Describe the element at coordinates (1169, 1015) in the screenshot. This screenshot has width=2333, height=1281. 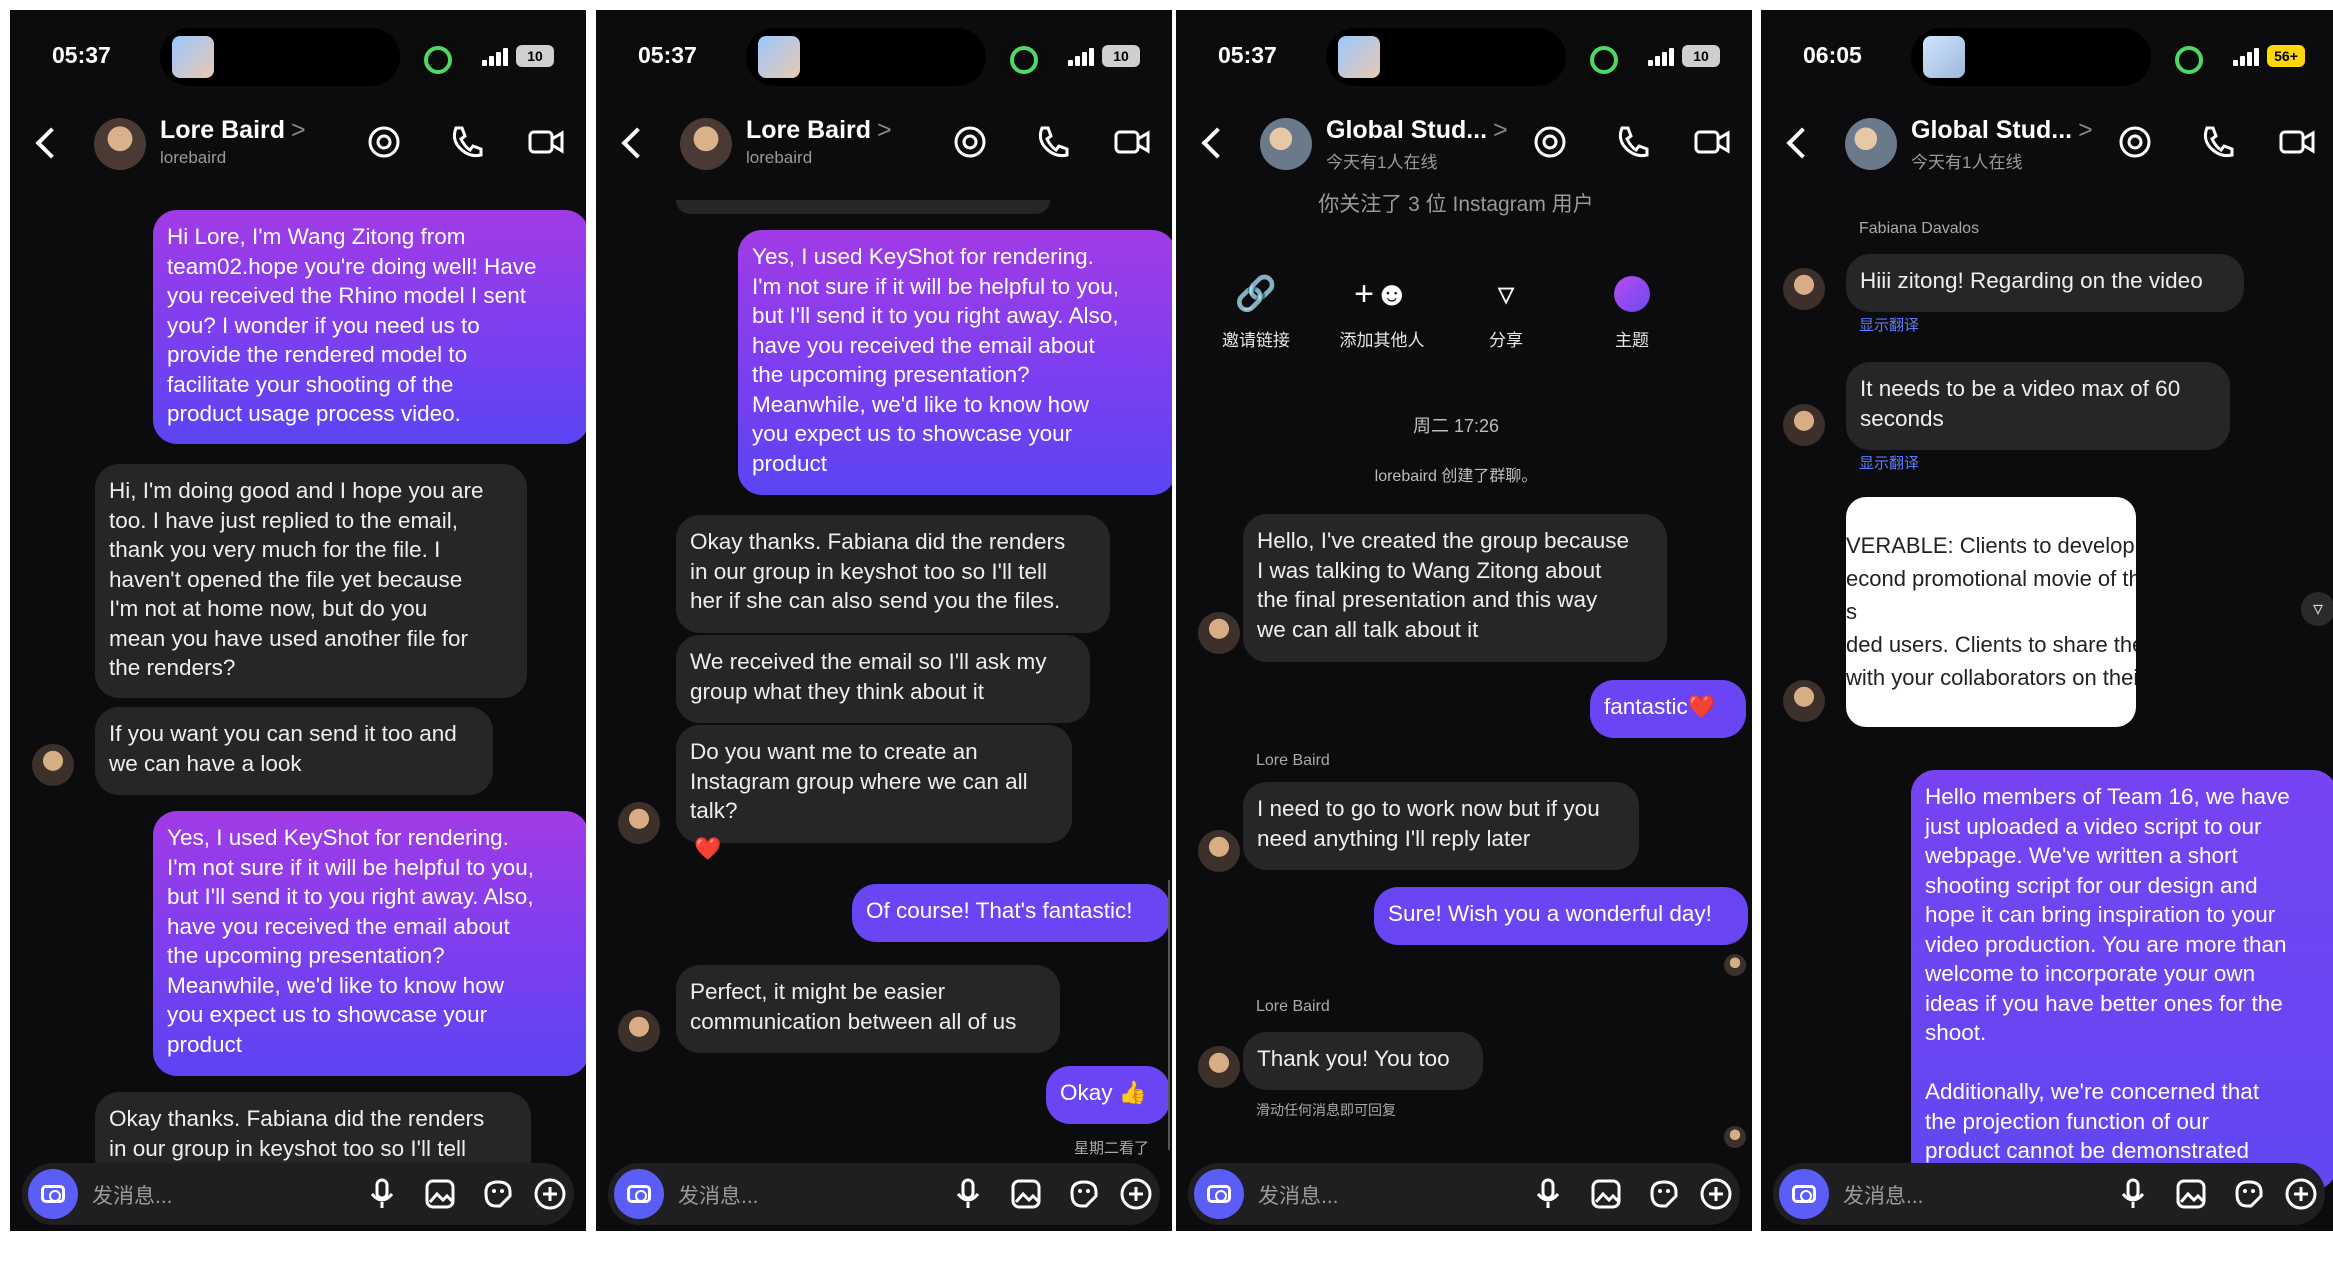
I see `scrollbar` at that location.